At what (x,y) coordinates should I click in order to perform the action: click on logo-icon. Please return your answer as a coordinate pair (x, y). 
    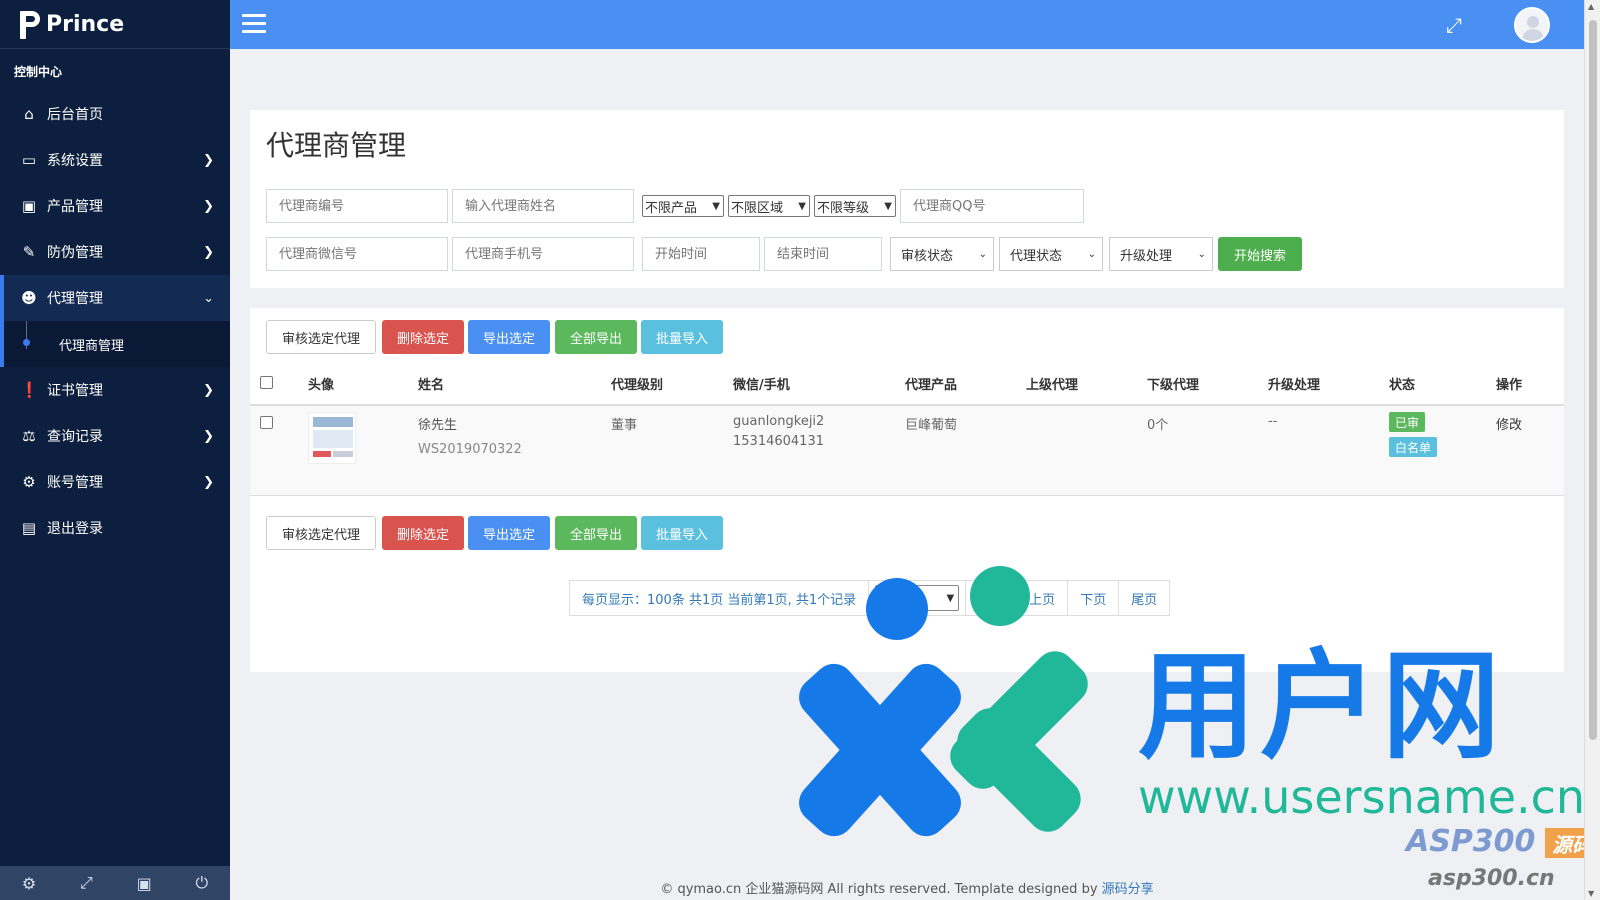
    Looking at the image, I should click on (30, 24).